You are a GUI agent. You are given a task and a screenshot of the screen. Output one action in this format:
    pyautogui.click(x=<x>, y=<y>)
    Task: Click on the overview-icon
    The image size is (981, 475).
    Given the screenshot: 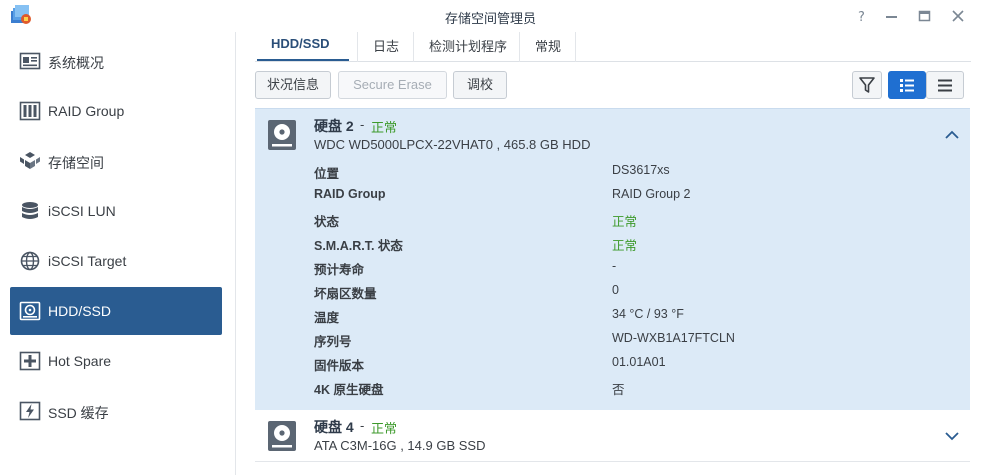 What is the action you would take?
    pyautogui.click(x=30, y=61)
    